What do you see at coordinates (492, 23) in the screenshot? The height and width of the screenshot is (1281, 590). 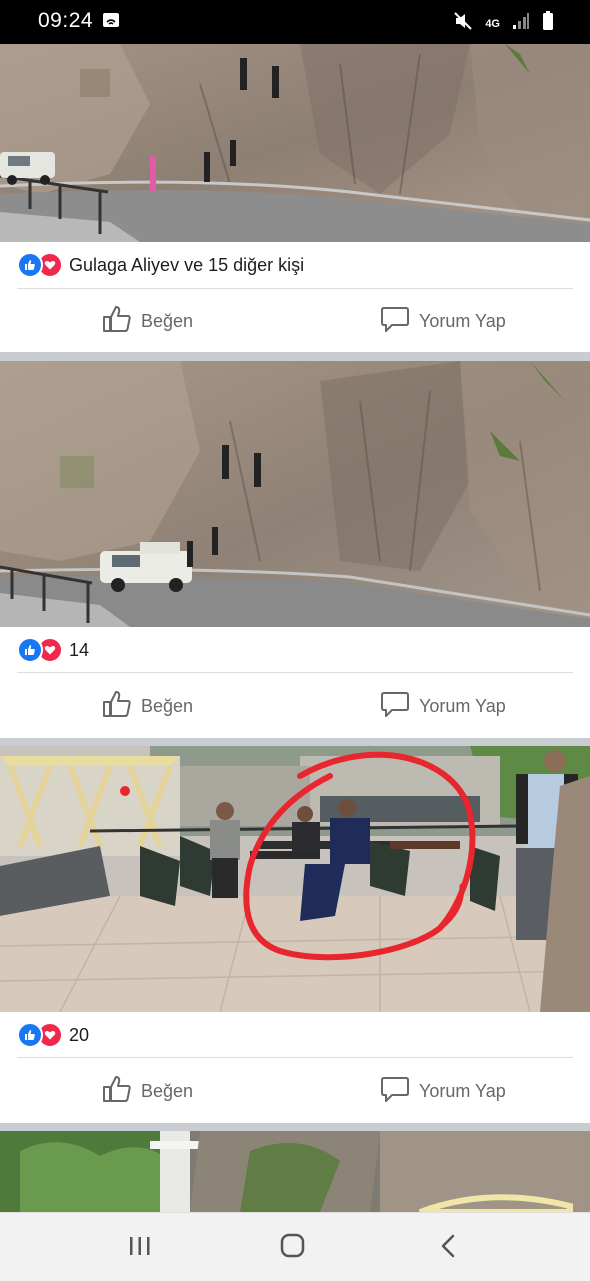 I see `network-type: 4G` at bounding box center [492, 23].